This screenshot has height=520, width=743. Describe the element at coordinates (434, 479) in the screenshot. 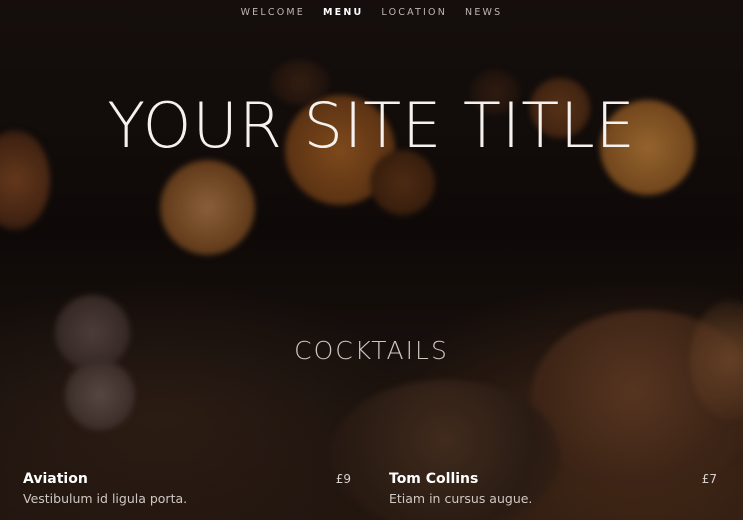

I see `menu-item-name: Tom Collins` at that location.